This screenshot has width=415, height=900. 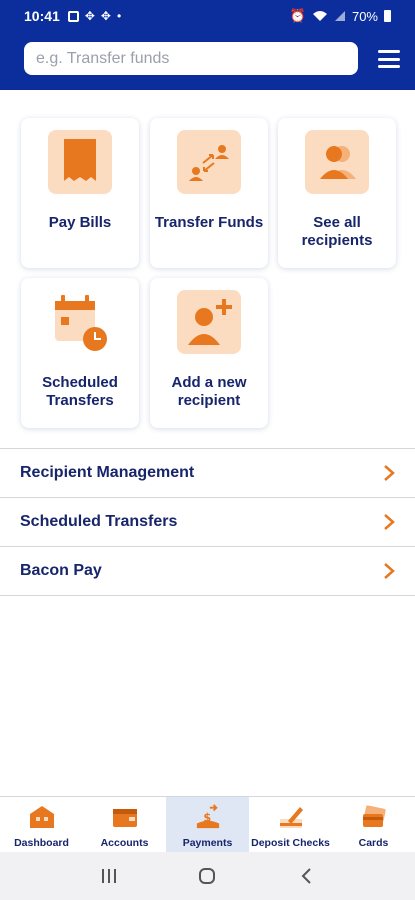 I want to click on wifi-icon, so click(x=319, y=16).